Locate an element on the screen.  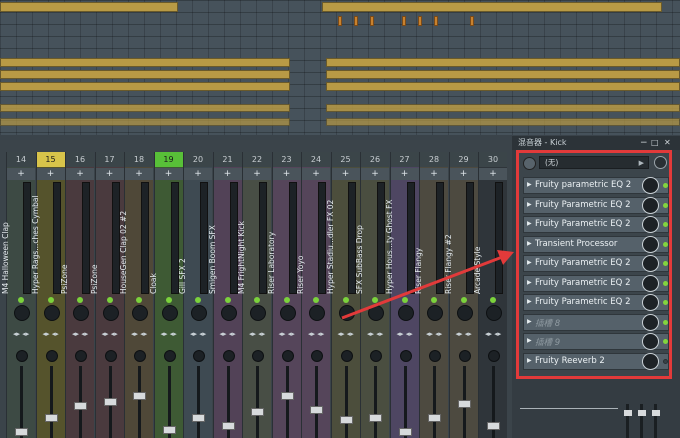
mixer-track-30: 30 + Arcade Style ◂▸ ◂▸ is located at coordinates (490, 295).